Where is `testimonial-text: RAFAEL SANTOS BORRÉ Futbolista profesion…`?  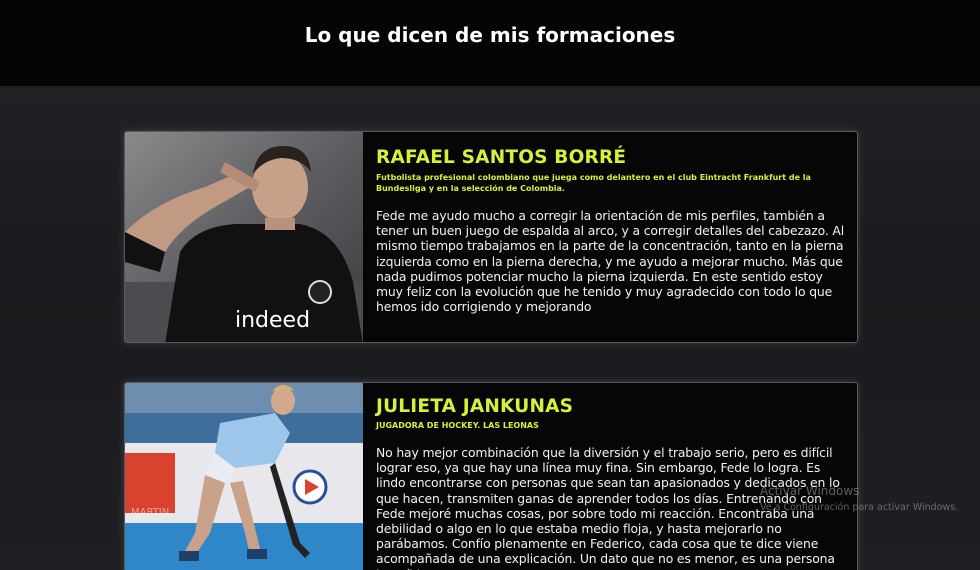 testimonial-text: RAFAEL SANTOS BORRÉ Futbolista profesion… is located at coordinates (610, 230).